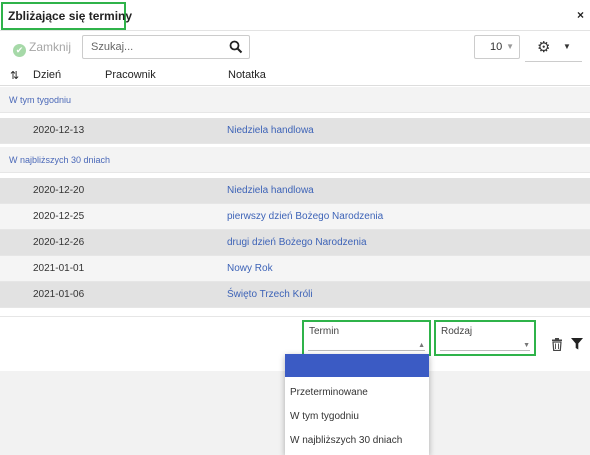  I want to click on column-header-day: Dzień, so click(47, 75).